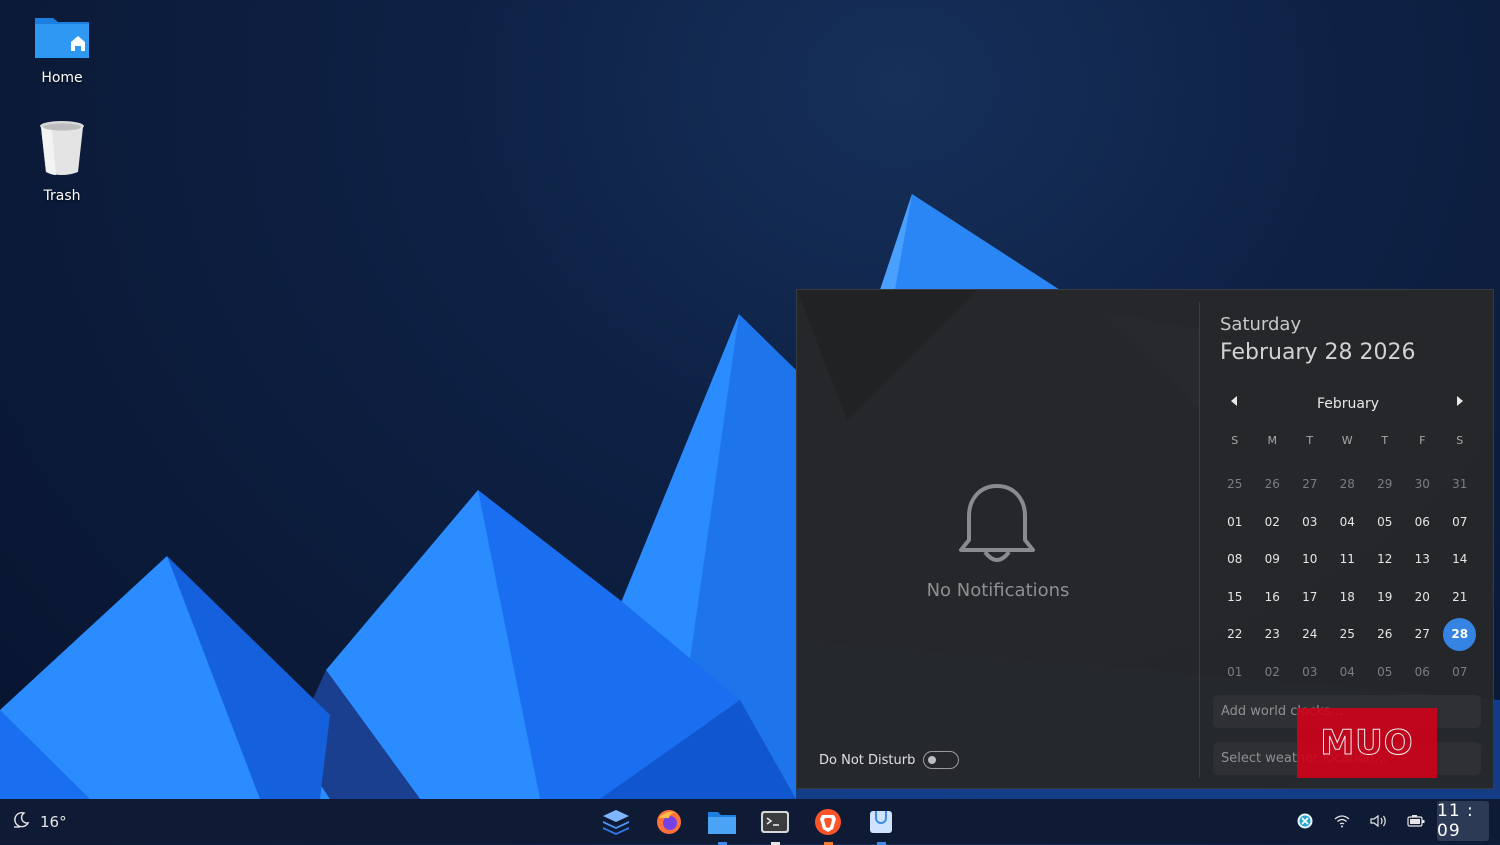  I want to click on month-label: February, so click(1348, 404).